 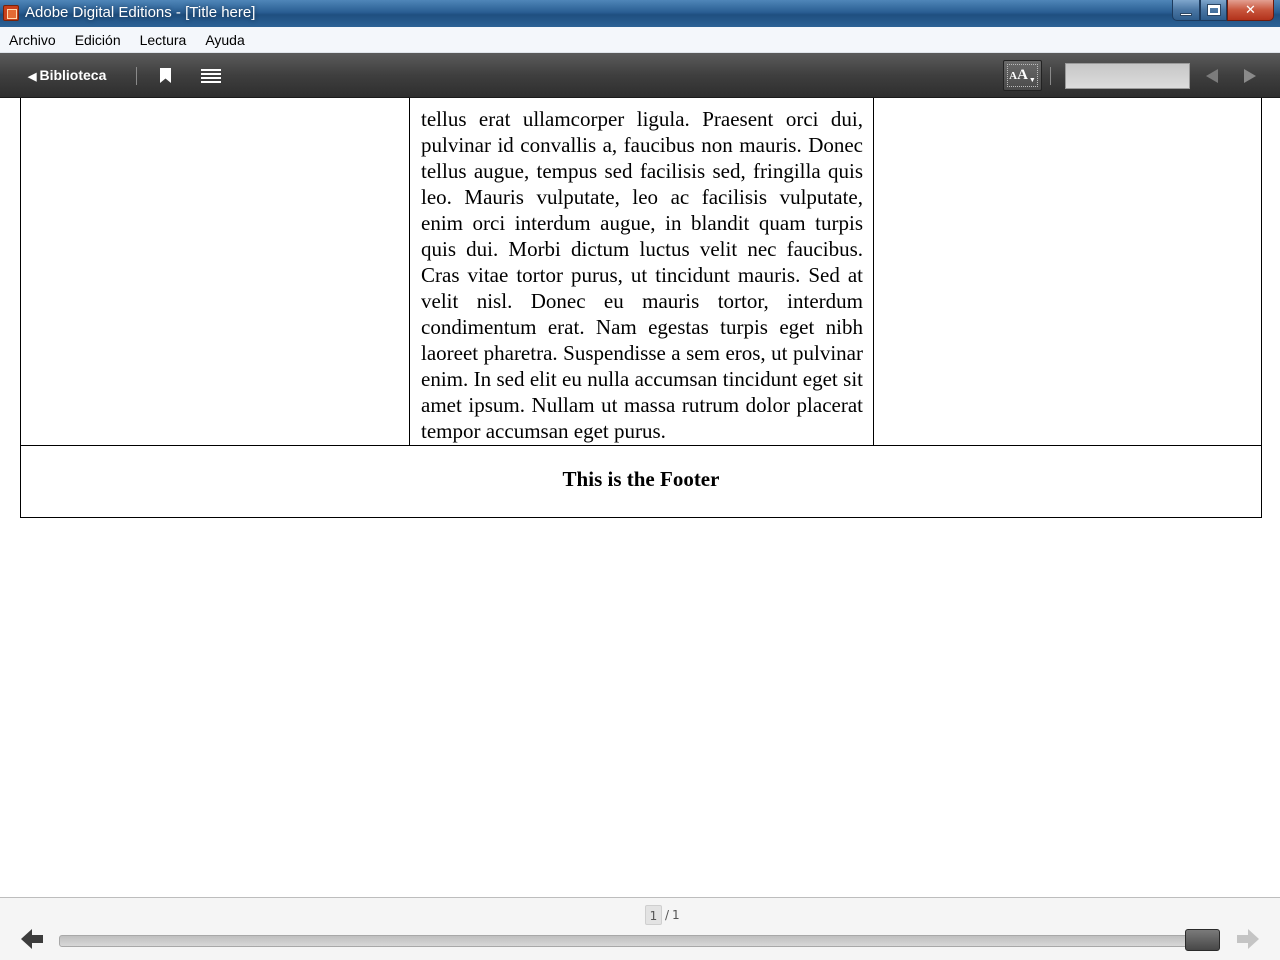 I want to click on library-back-label: Biblioteca, so click(x=73, y=75).